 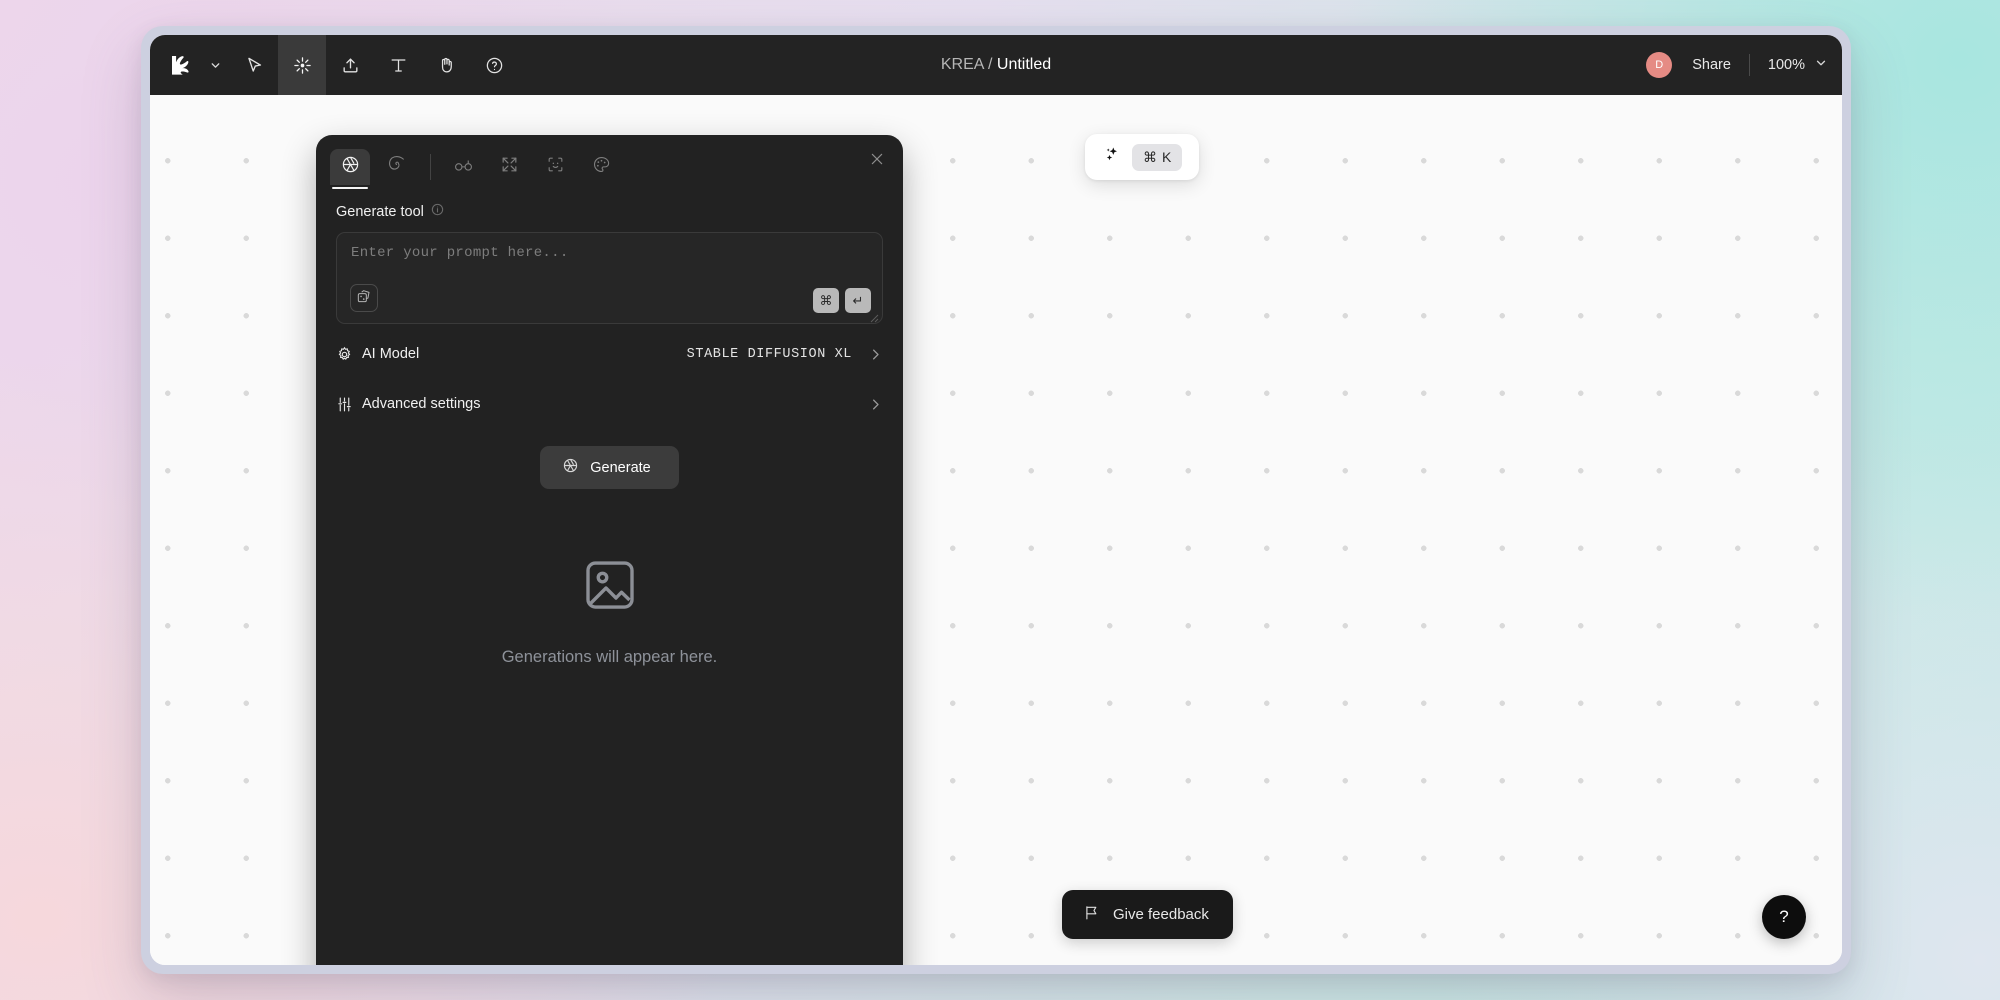 I want to click on tab-style, so click(x=601, y=167).